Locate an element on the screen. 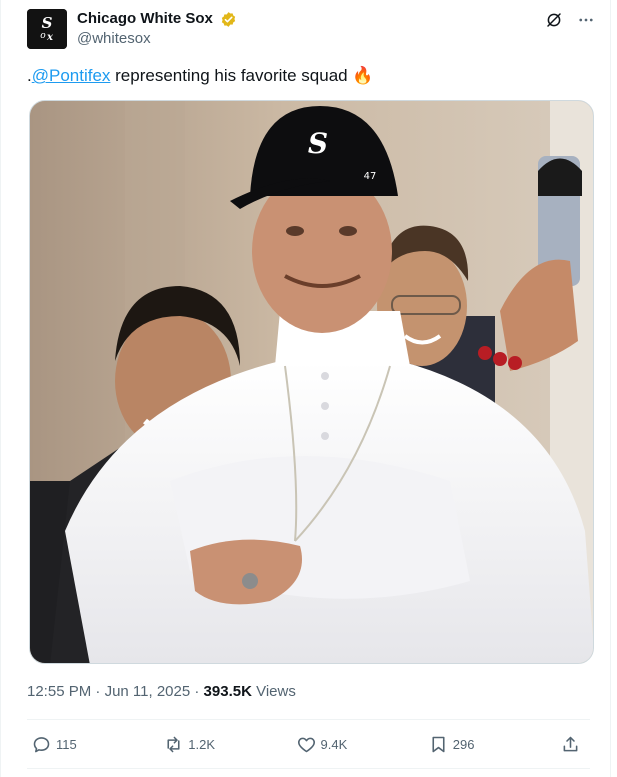 The image size is (617, 777). svg-text: x is located at coordinates (50, 37).